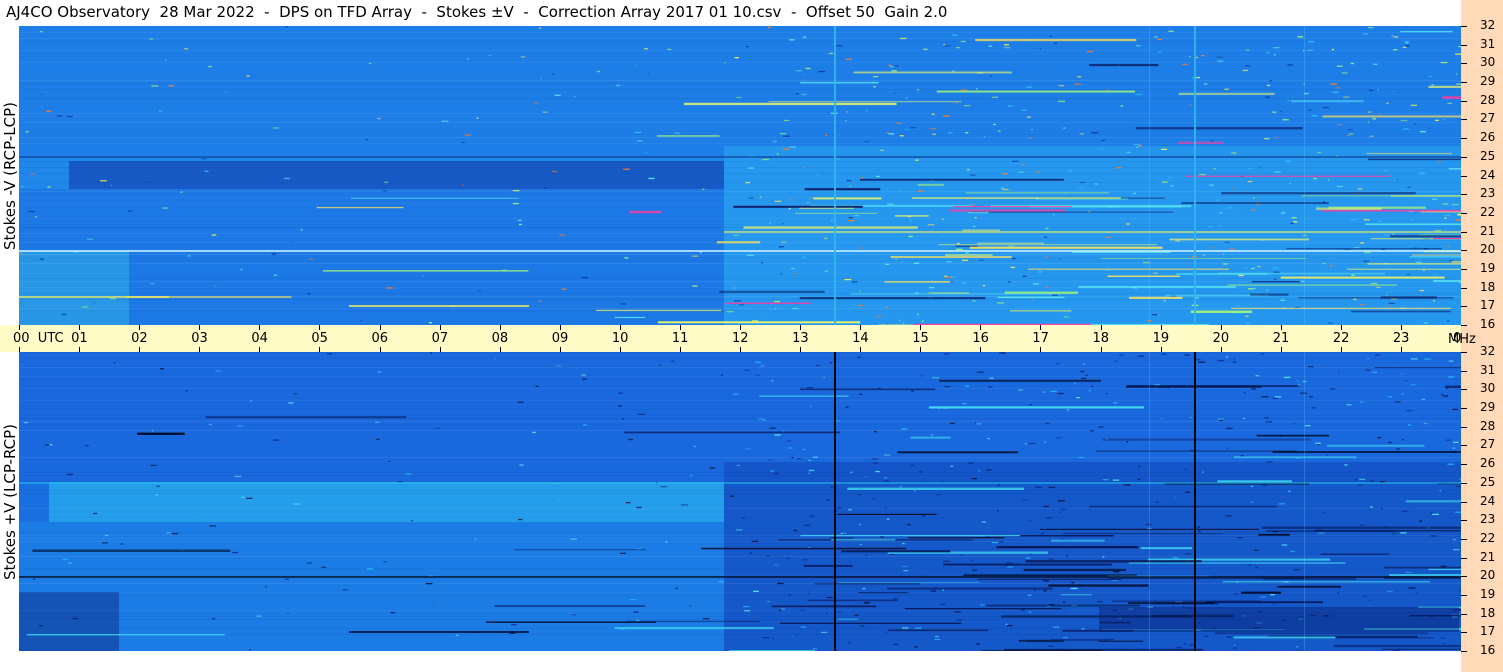 This screenshot has height=672, width=1503. I want to click on time-tick-label: 09, so click(560, 338).